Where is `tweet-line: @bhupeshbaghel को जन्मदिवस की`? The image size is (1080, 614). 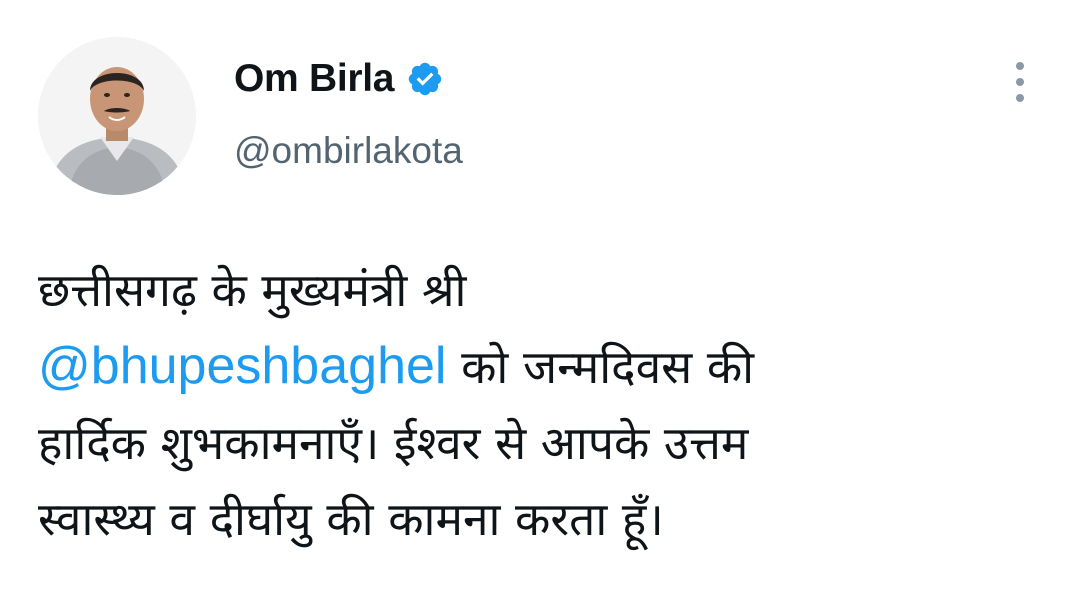
tweet-line: @bhupeshbaghel को जन्मदिवस की is located at coordinates (543, 366).